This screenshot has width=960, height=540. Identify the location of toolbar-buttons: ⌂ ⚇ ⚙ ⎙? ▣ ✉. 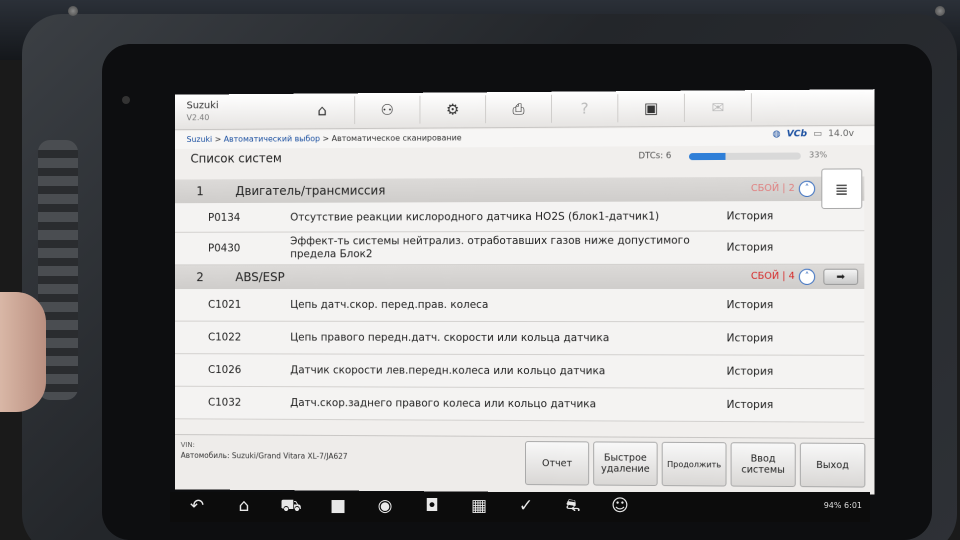
(521, 109).